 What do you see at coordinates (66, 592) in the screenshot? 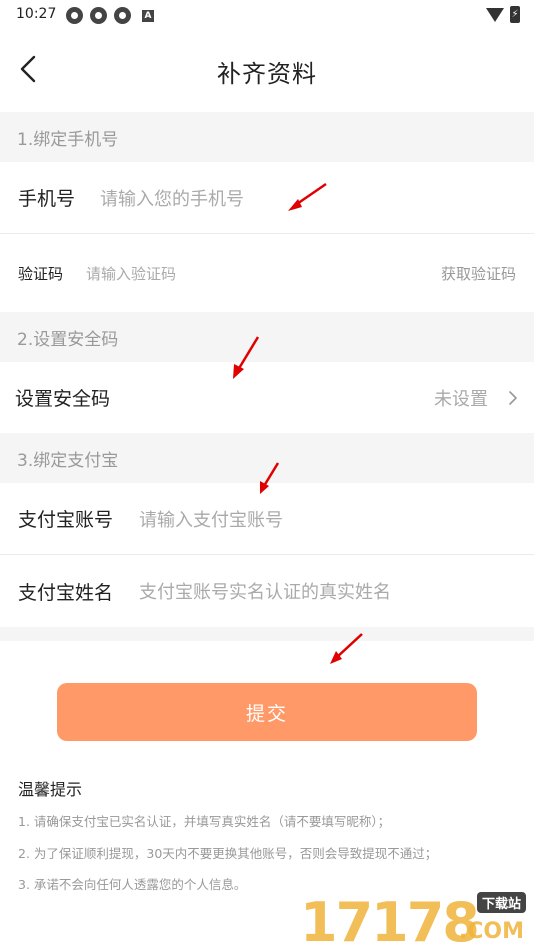
I see `alipay-name-label: 支付宝姓名` at bounding box center [66, 592].